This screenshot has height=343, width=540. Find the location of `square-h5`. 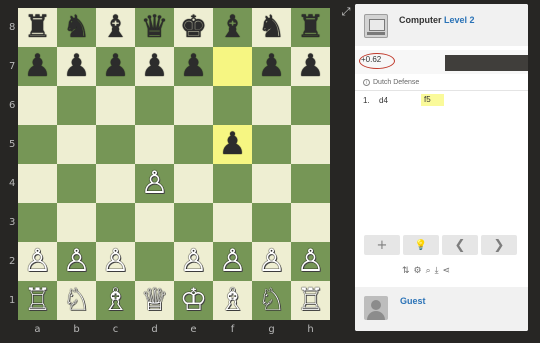

square-h5 is located at coordinates (310, 144).